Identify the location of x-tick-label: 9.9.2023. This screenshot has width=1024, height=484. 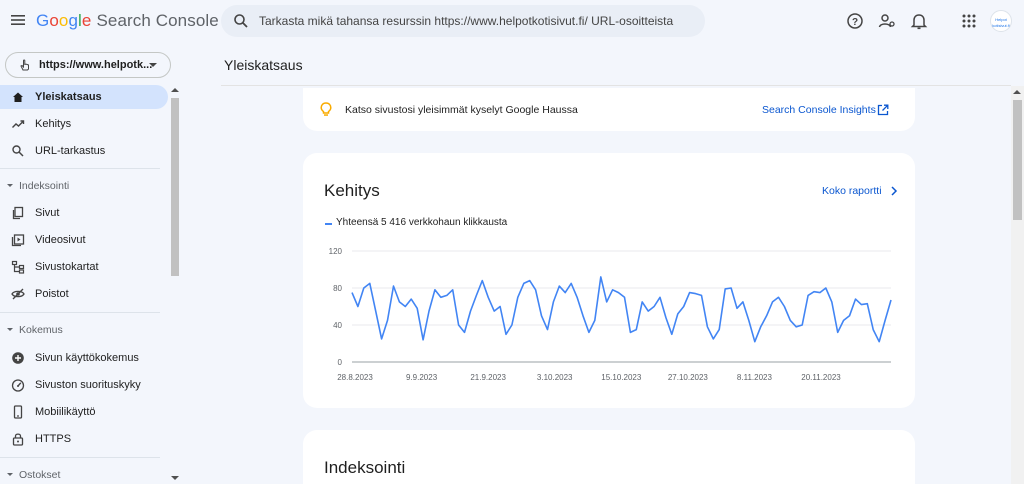
(422, 377).